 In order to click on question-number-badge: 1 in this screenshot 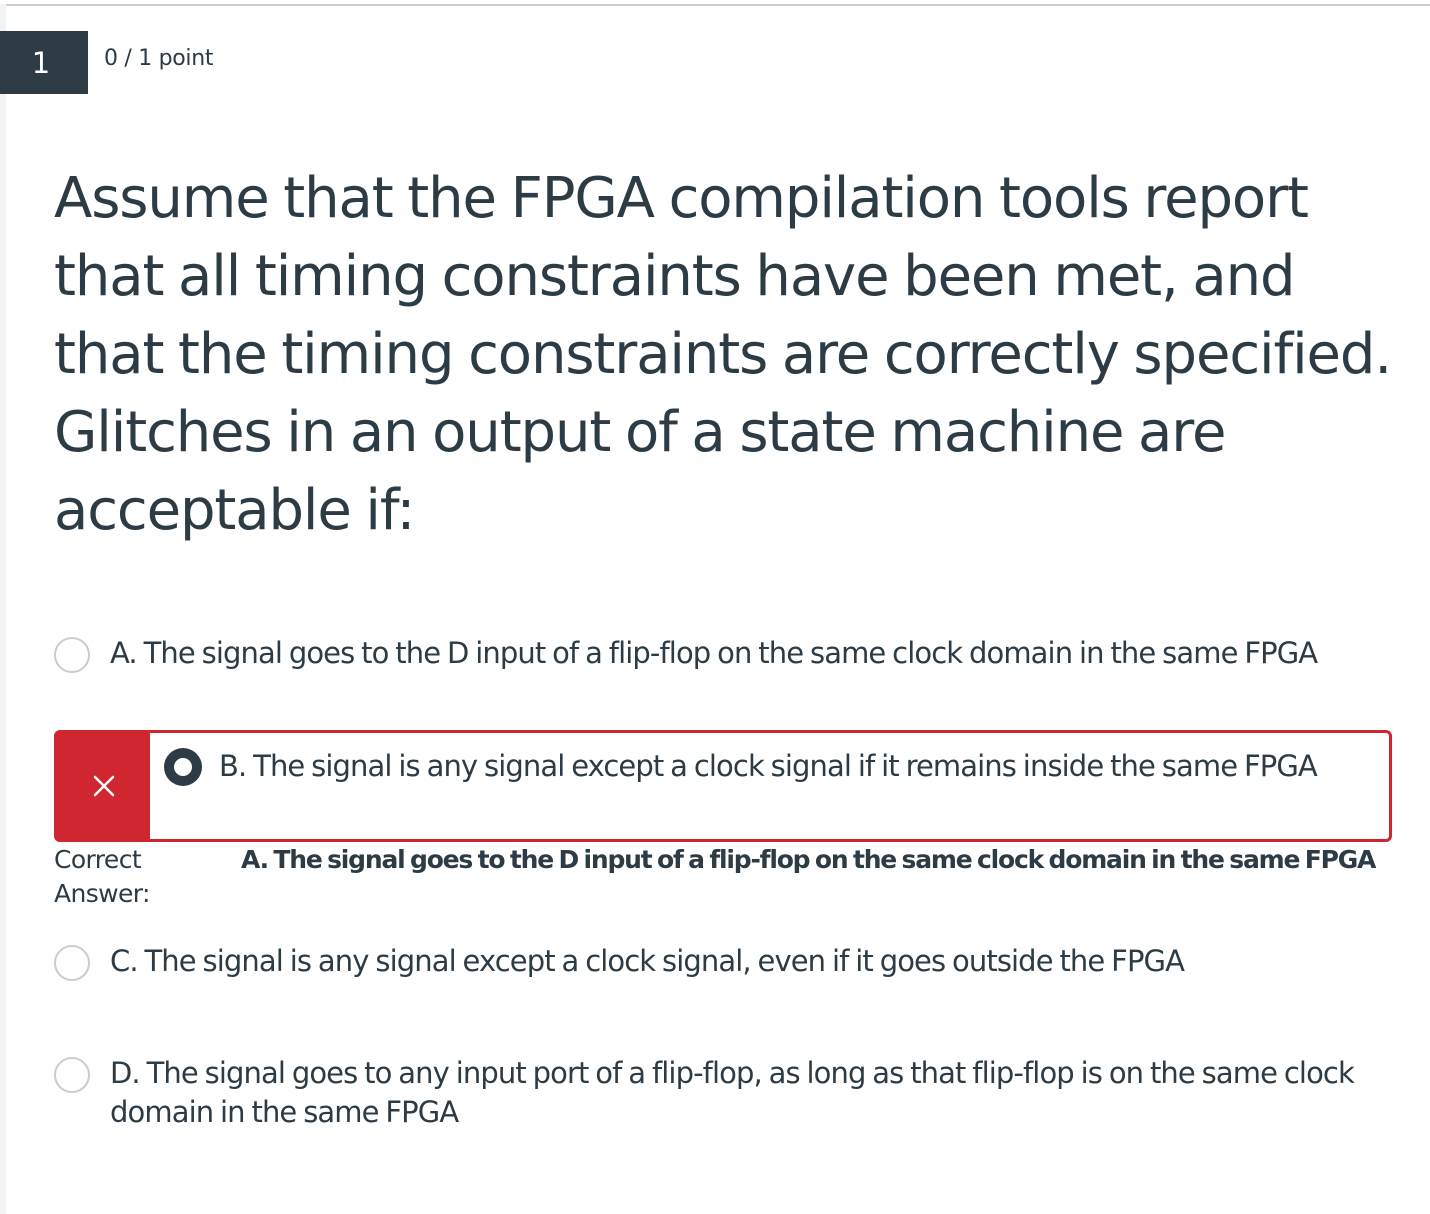, I will do `click(44, 62)`.